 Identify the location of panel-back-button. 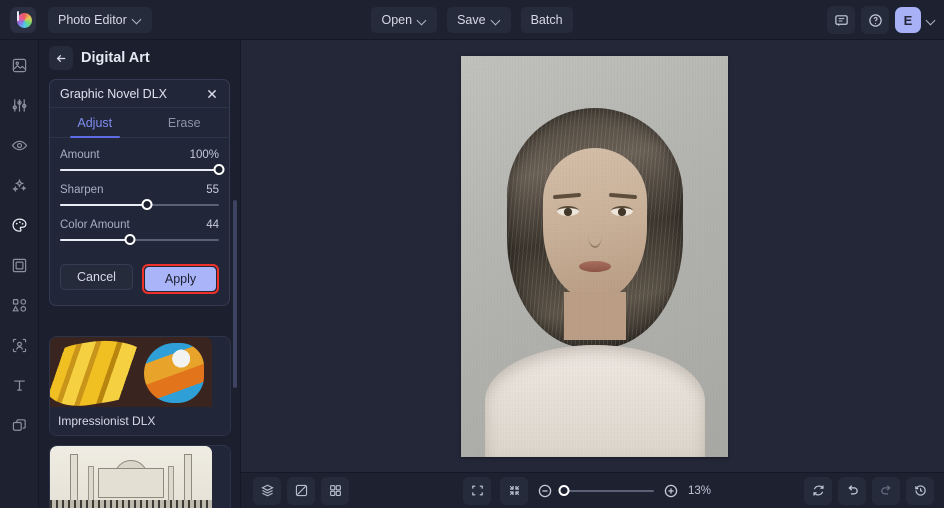
(61, 58).